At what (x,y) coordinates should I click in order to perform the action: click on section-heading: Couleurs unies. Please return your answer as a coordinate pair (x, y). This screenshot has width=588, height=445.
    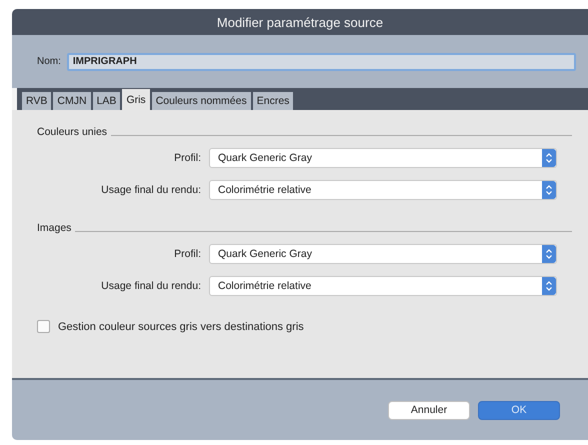
    Looking at the image, I should click on (72, 132).